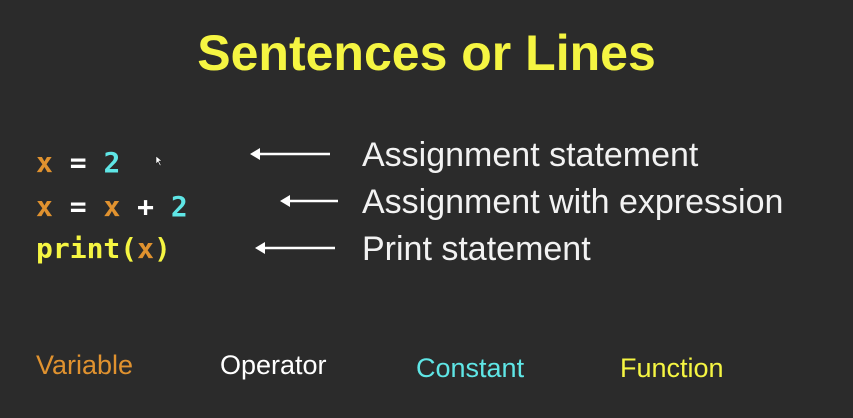 Image resolution: width=853 pixels, height=418 pixels. What do you see at coordinates (145, 206) in the screenshot?
I see `code-operator: +` at bounding box center [145, 206].